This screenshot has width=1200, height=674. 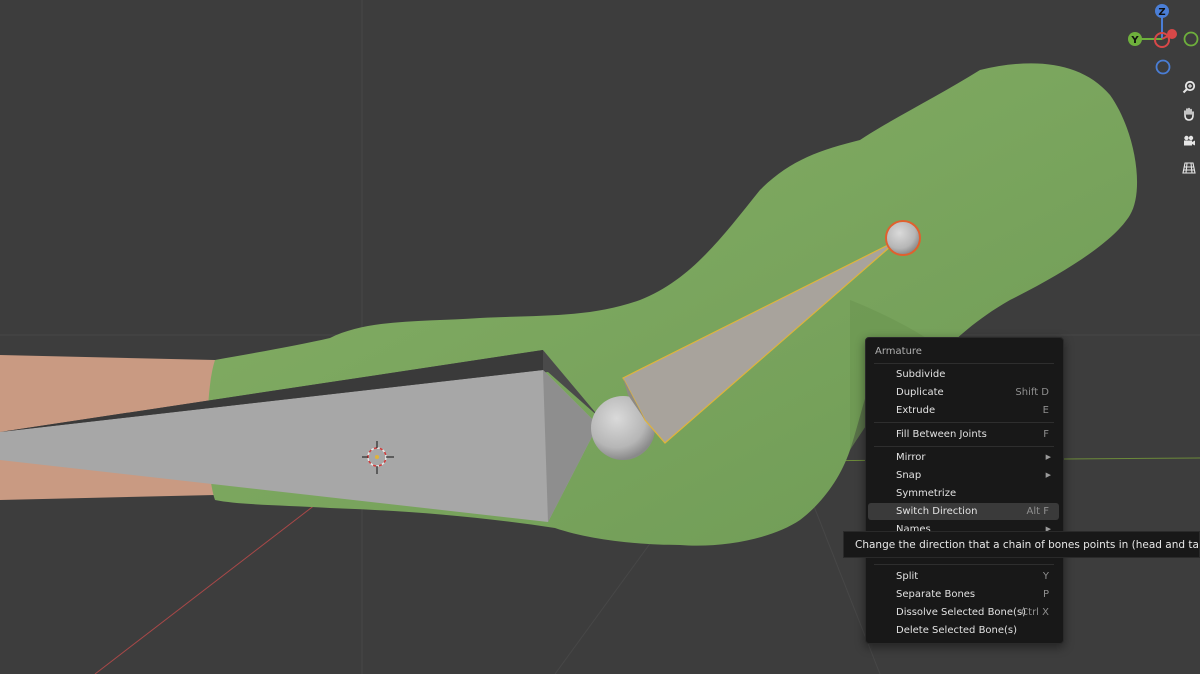 I want to click on navigation-gizmo: Z Y, so click(x=1161, y=40).